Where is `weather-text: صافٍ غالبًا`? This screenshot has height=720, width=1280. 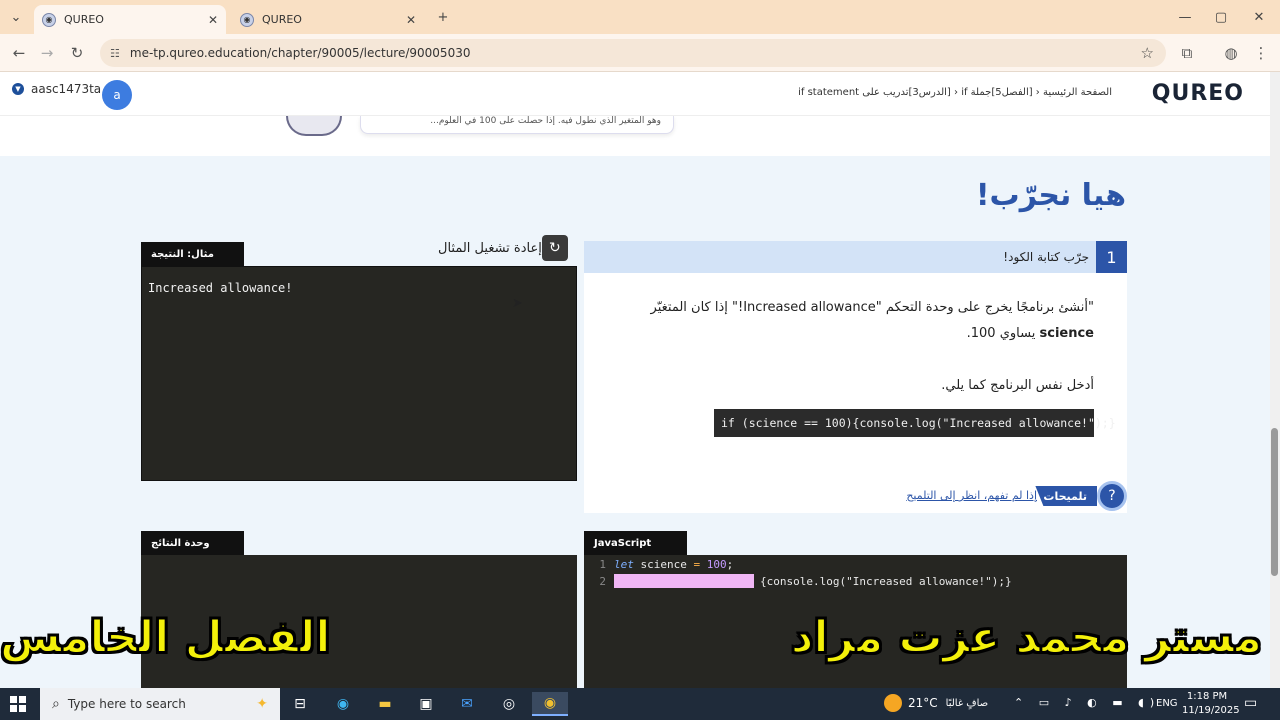
weather-text: صافٍ غالبًا is located at coordinates (967, 703).